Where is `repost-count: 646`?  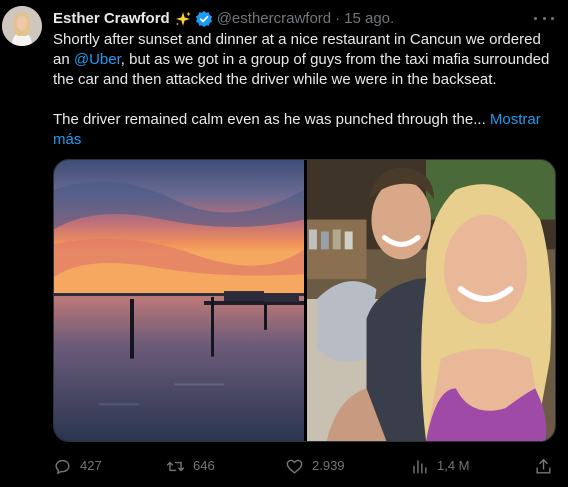 repost-count: 646 is located at coordinates (204, 465).